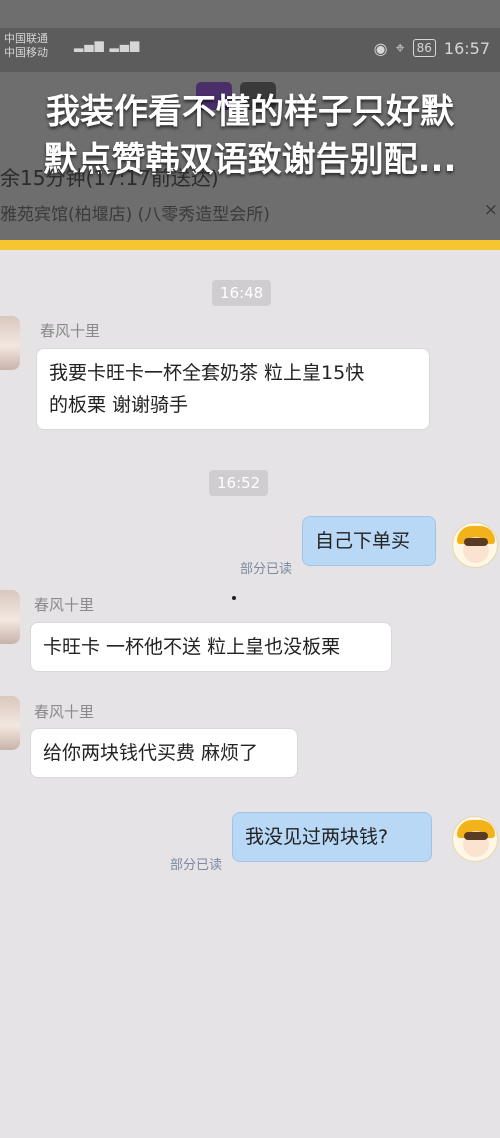 This screenshot has width=500, height=1138. What do you see at coordinates (233, 389) in the screenshot?
I see `message-bubble-in: 我要卡旺卡一杯全套奶茶 粒上皇15快 的板栗 谢谢骑手` at bounding box center [233, 389].